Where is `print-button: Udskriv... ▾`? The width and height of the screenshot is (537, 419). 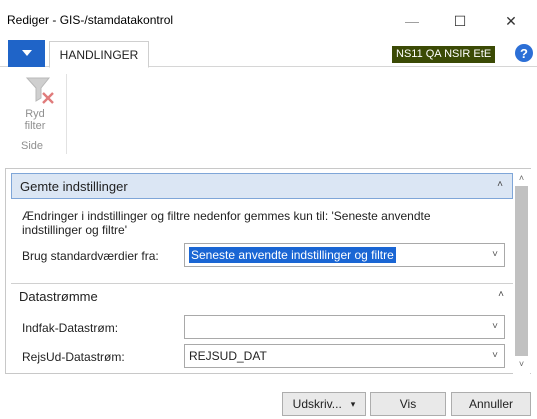
print-button: Udskriv... ▾ is located at coordinates (324, 404).